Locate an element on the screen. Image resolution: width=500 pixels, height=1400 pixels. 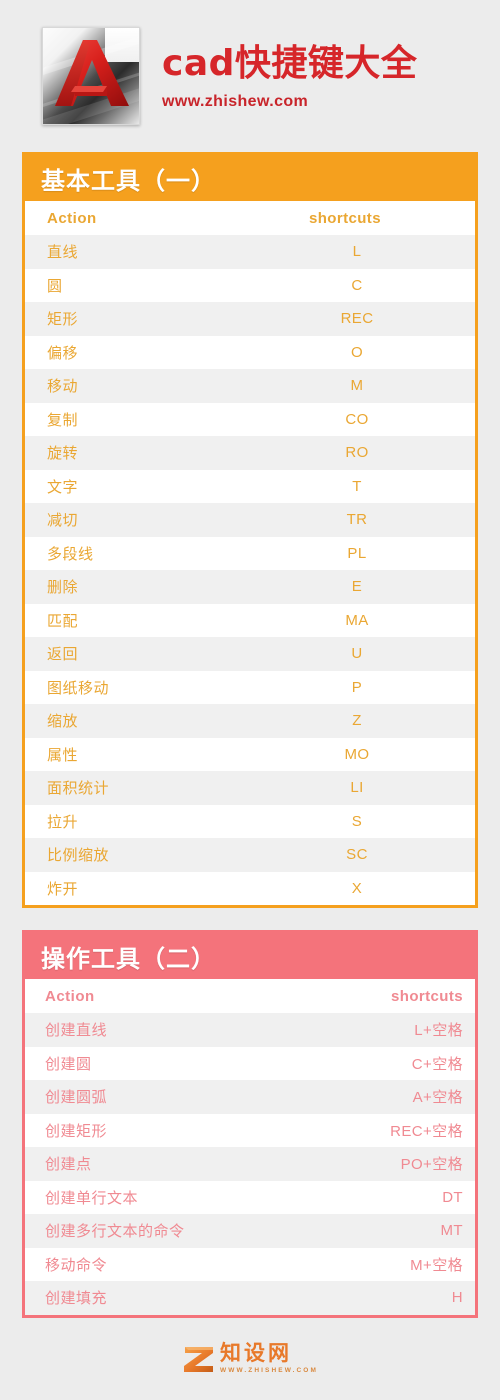
row-shortcut-value: TR is located at coordinates (357, 520).